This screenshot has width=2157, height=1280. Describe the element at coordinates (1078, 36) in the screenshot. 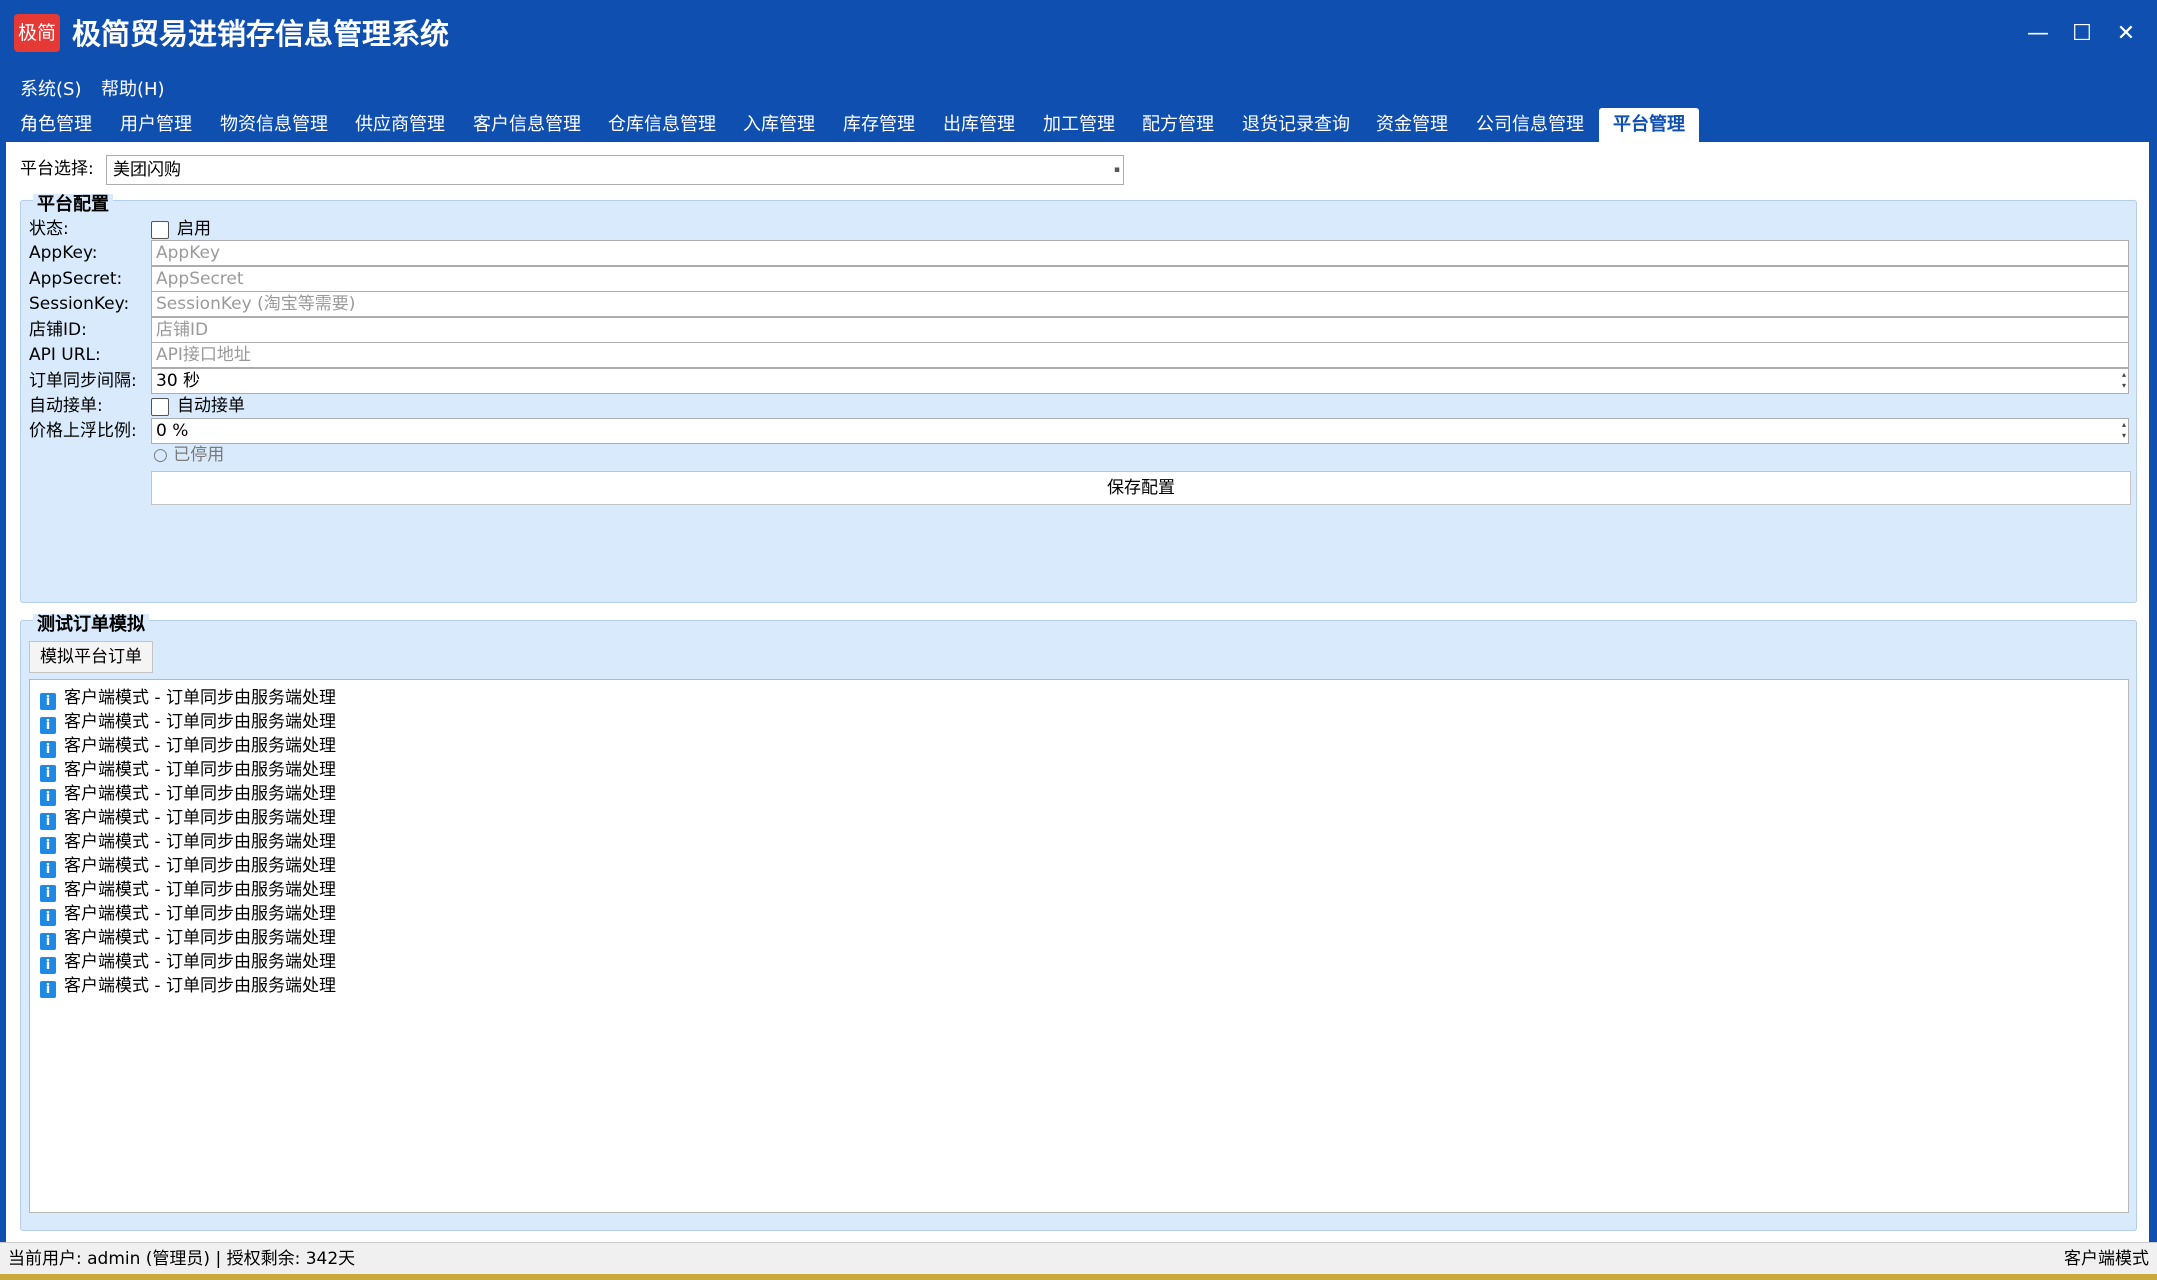

I see `title-bar: 极简 极简贸易进销存信息管理系统 — ☐ ✕` at that location.